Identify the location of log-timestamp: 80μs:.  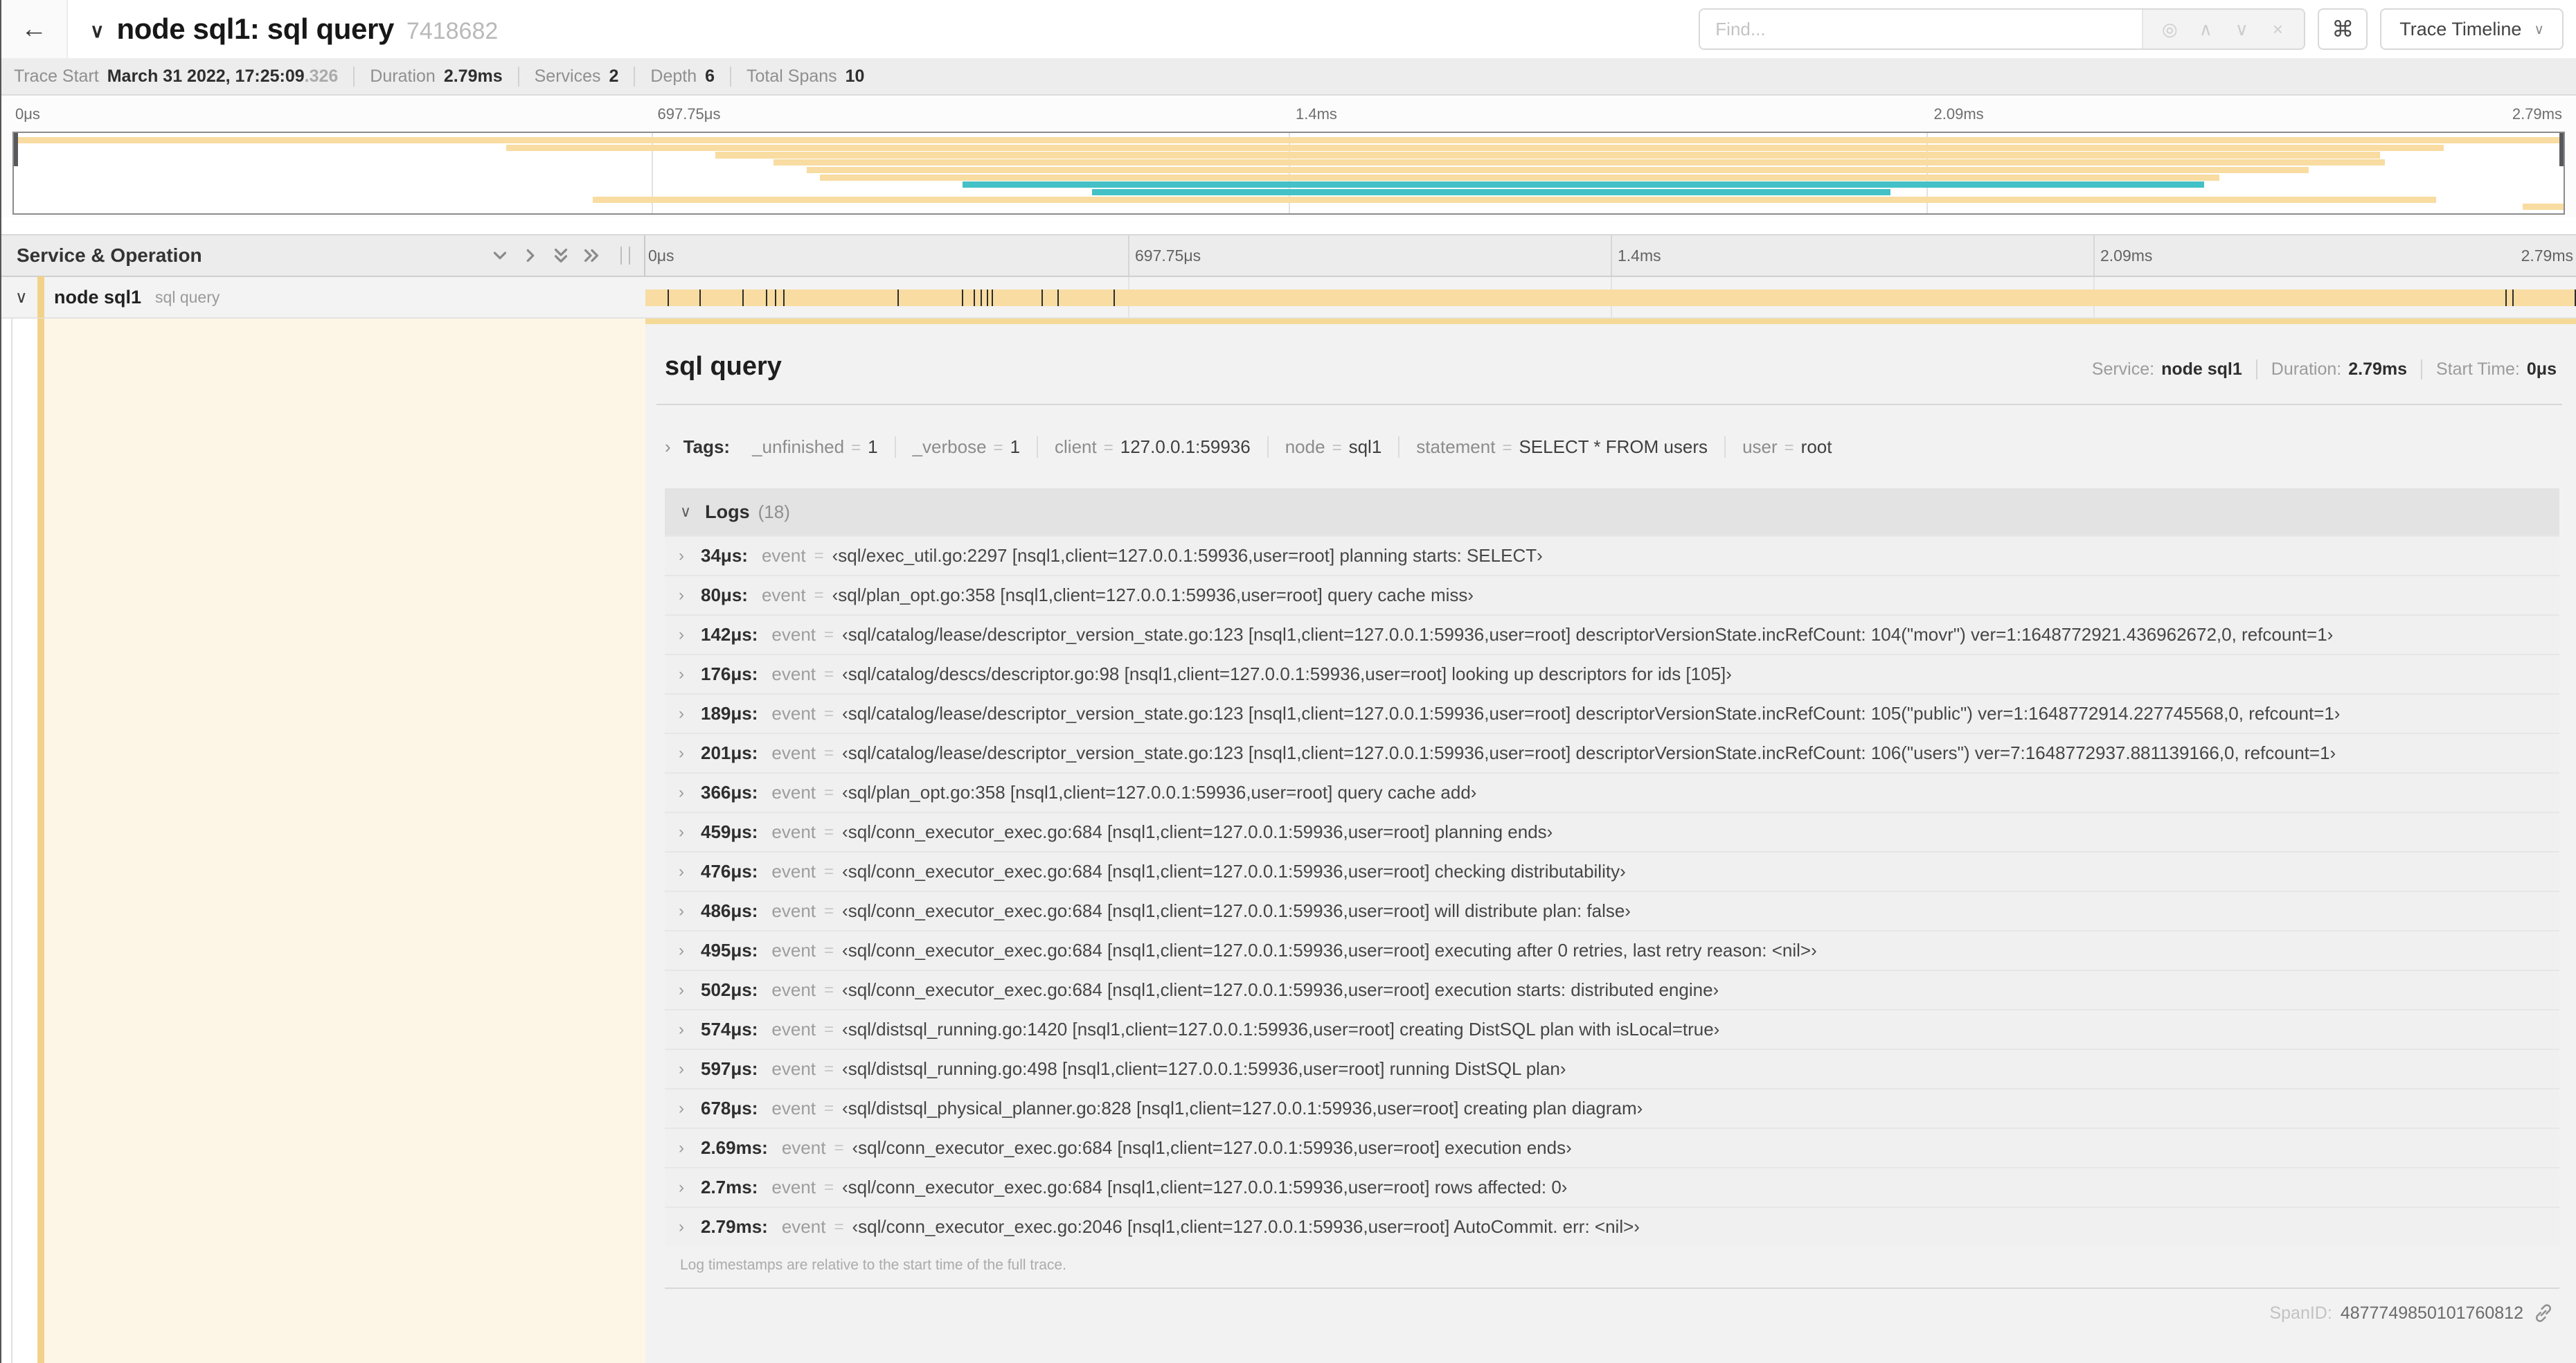
(724, 595).